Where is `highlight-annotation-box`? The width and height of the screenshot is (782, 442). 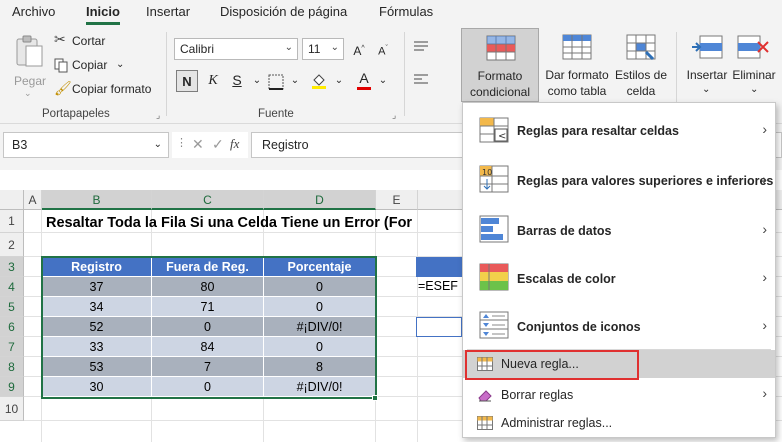
highlight-annotation-box is located at coordinates (552, 365).